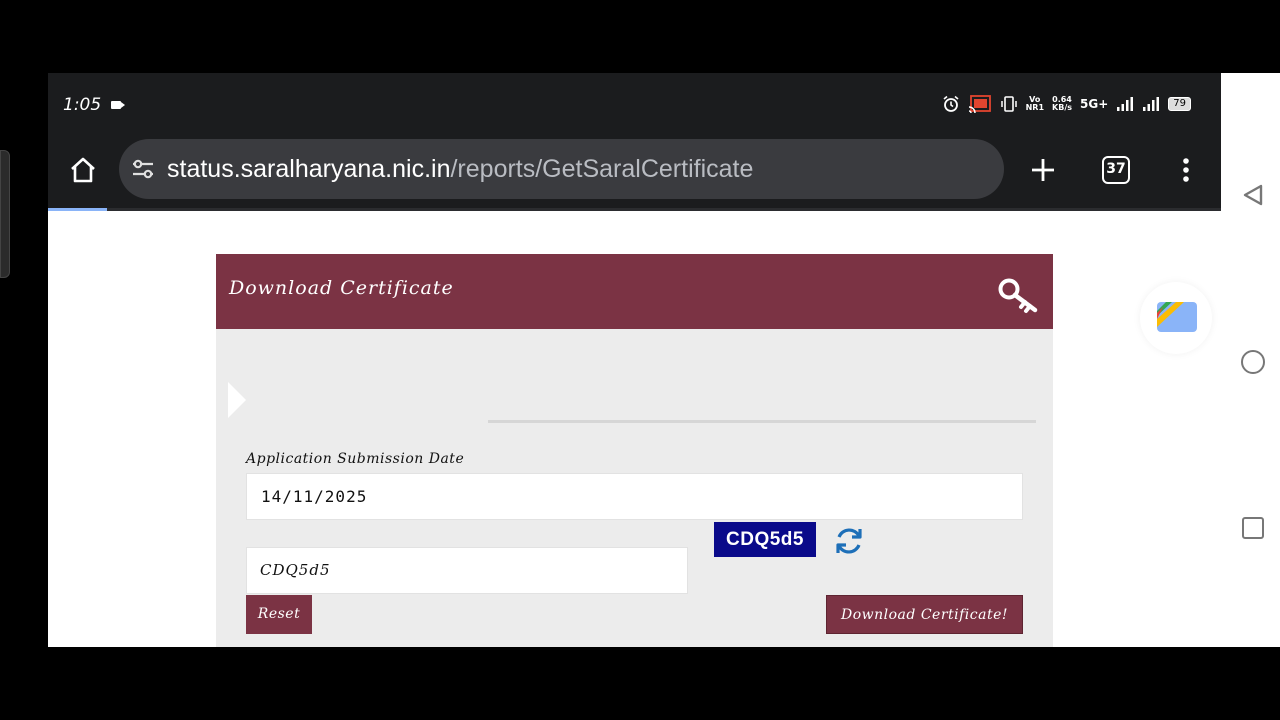  Describe the element at coordinates (82, 105) in the screenshot. I see `status-time: 1:05` at that location.